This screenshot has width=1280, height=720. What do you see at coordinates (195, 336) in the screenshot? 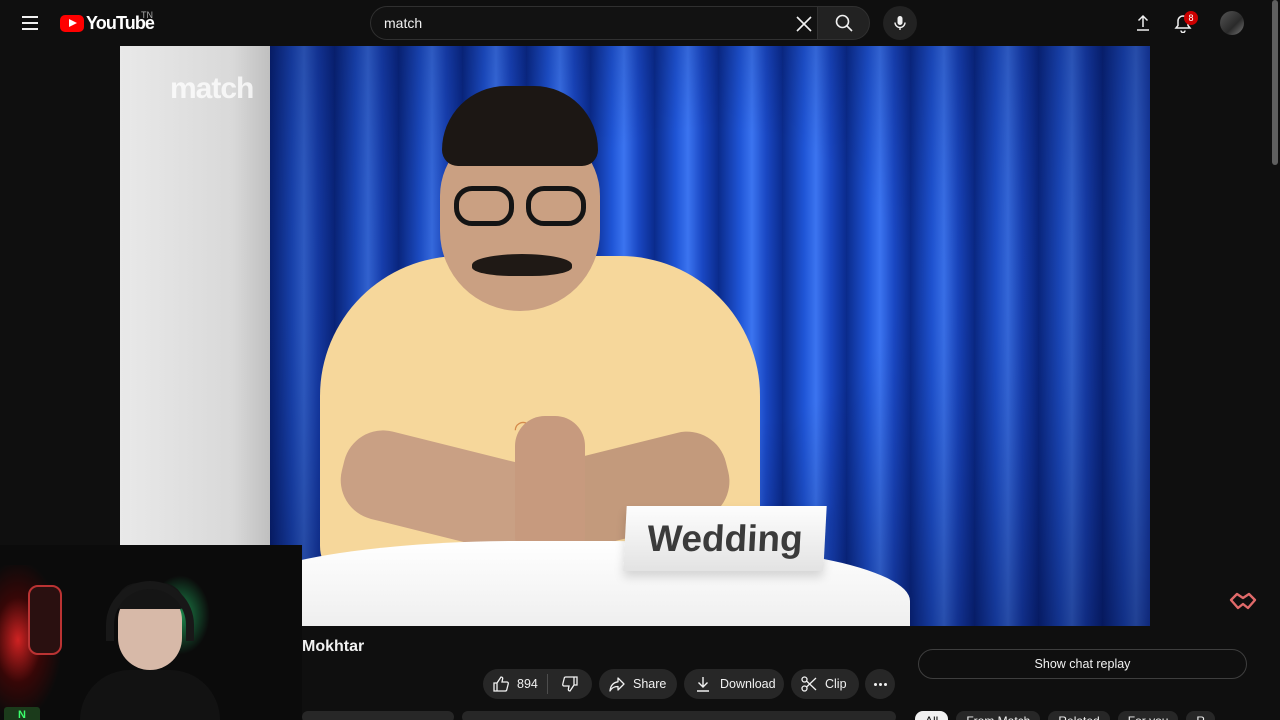
I see `studio-wall` at bounding box center [195, 336].